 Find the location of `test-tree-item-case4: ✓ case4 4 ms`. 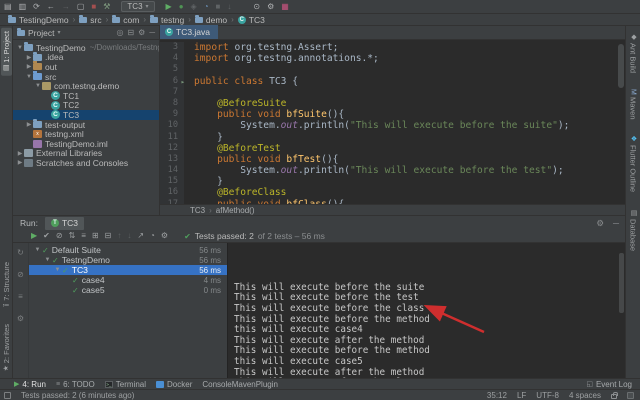

test-tree-item-case4: ✓ case4 4 ms is located at coordinates (128, 280).